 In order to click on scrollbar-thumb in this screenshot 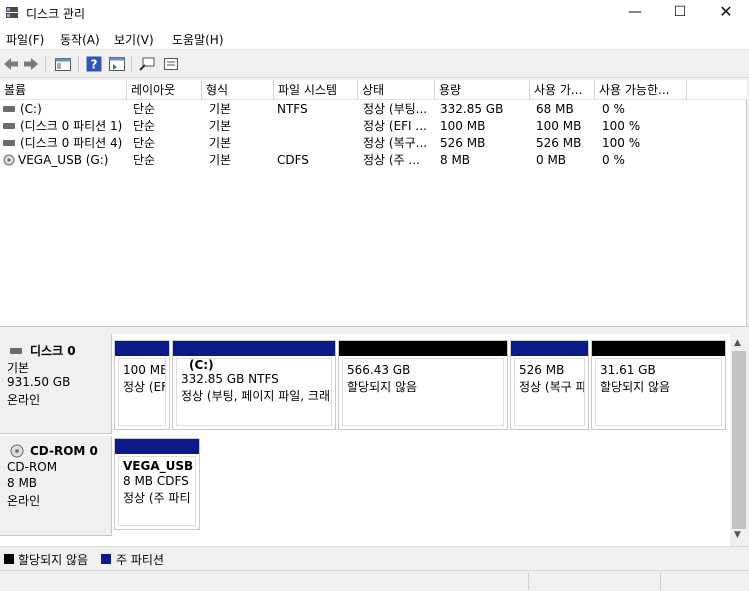, I will do `click(739, 440)`.